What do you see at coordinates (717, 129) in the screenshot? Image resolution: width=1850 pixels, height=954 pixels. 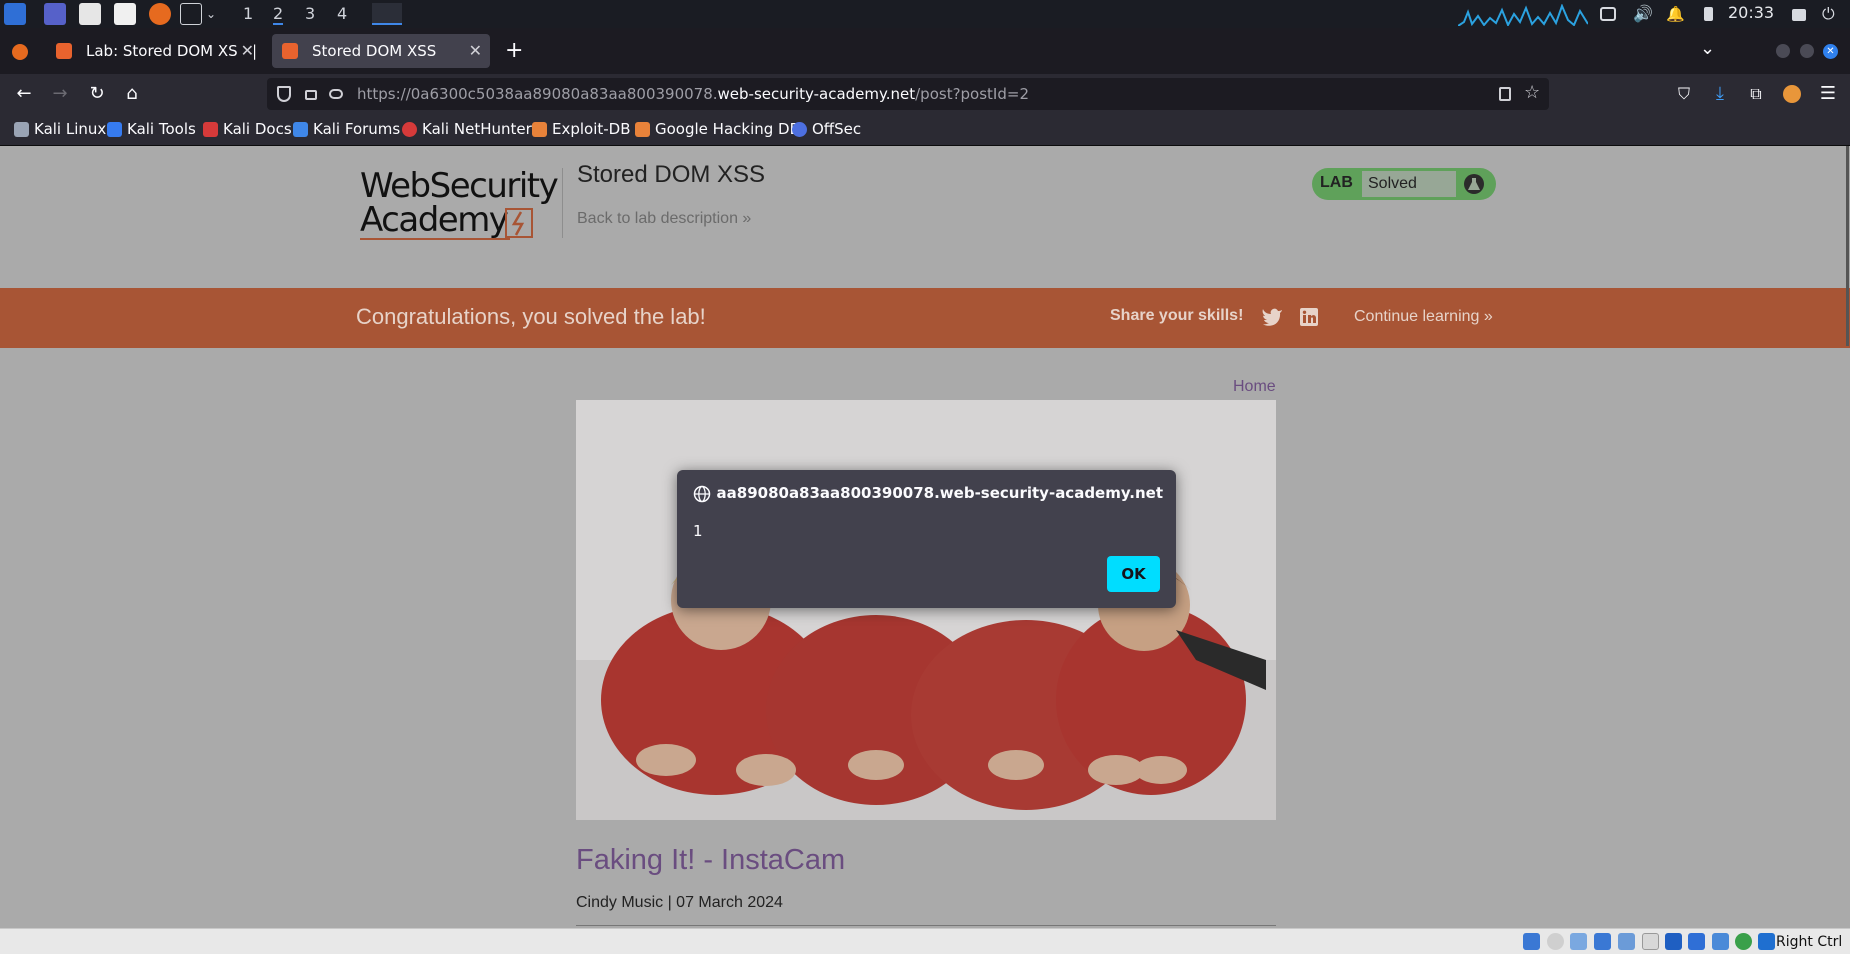 I see `bookmark-google-hacking-db: Google Hacking DB` at bounding box center [717, 129].